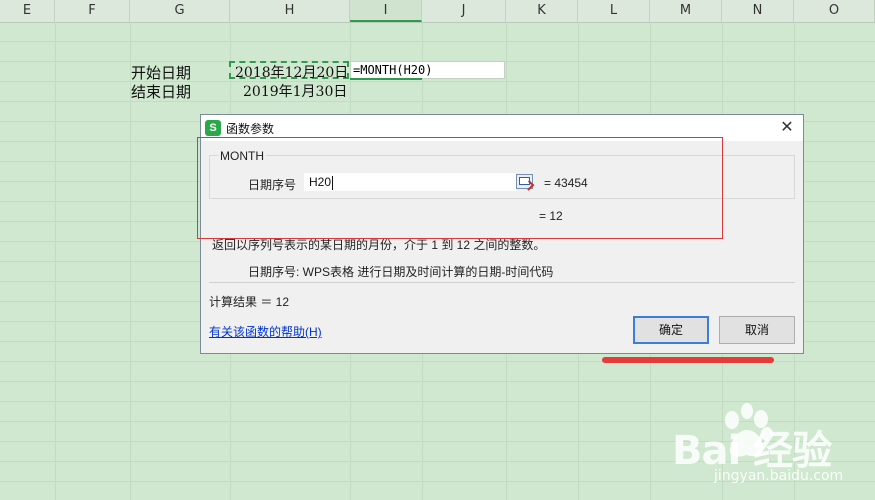 The height and width of the screenshot is (500, 875). What do you see at coordinates (460, 188) in the screenshot?
I see `highlight-box` at bounding box center [460, 188].